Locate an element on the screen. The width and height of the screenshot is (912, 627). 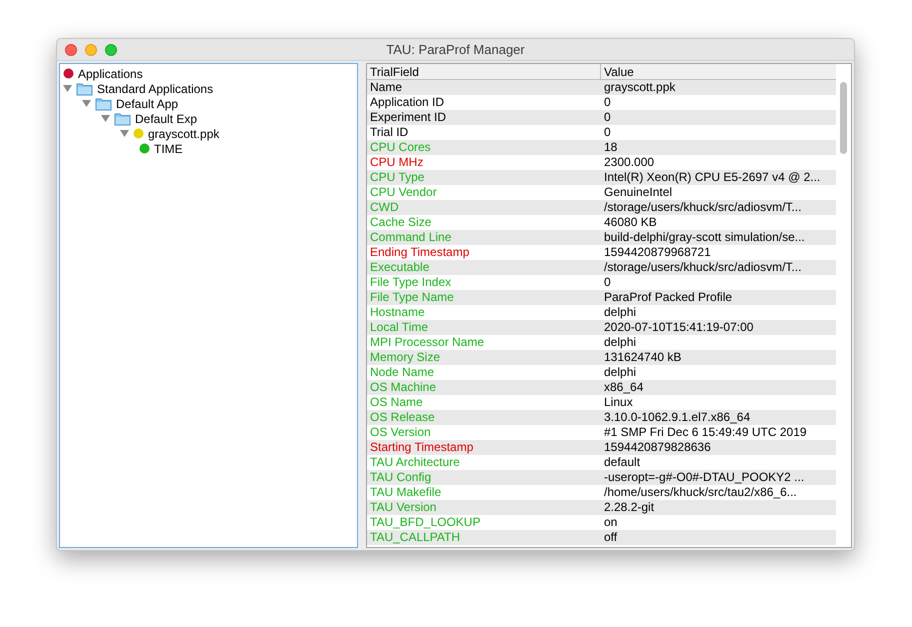
field-cell-text: OS Machine is located at coordinates (403, 387).